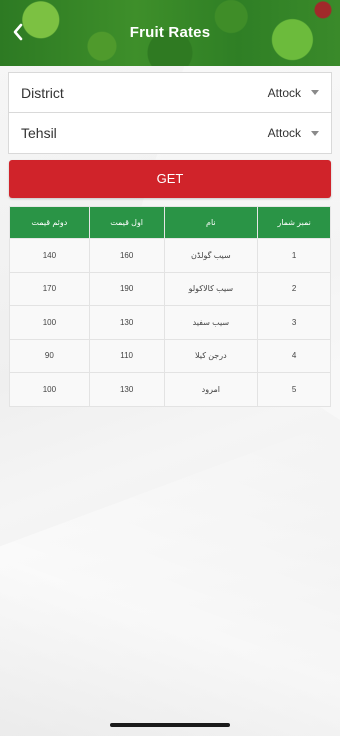  Describe the element at coordinates (294, 389) in the screenshot. I see `table-cell: 5` at that location.